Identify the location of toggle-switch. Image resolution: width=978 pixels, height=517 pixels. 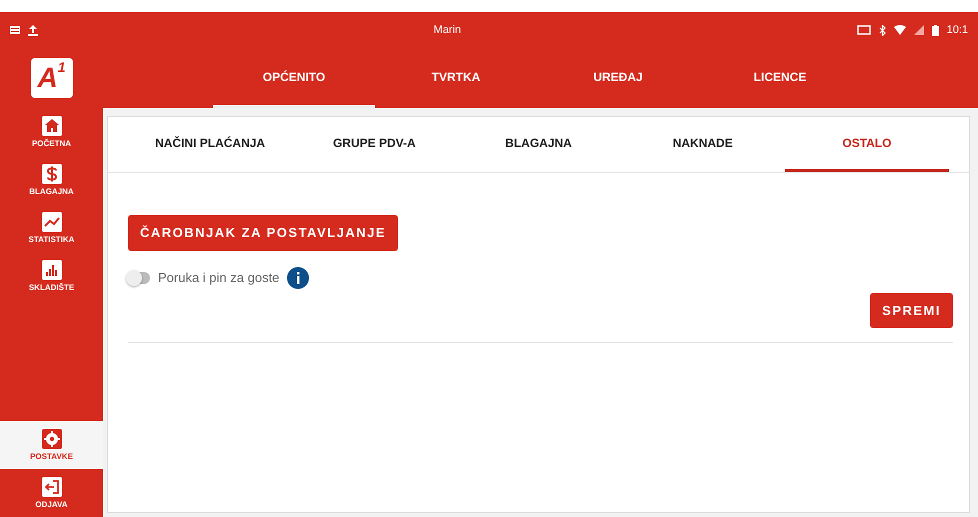
(139, 278).